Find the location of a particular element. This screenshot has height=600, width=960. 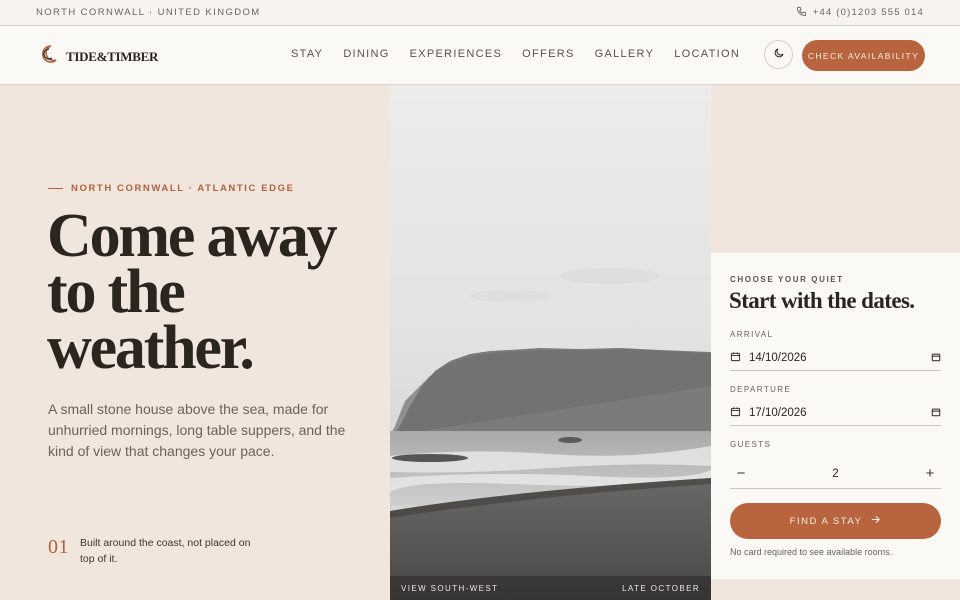

phone-link: +44 (0)1203 555 014 is located at coordinates (860, 13).